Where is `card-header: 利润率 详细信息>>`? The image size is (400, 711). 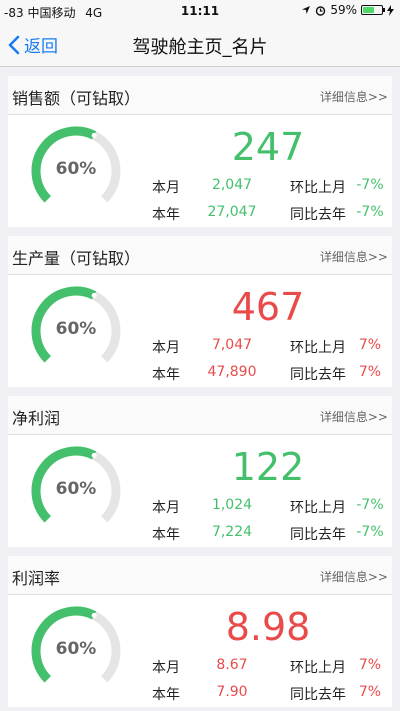 card-header: 利润率 详细信息>> is located at coordinates (200, 575).